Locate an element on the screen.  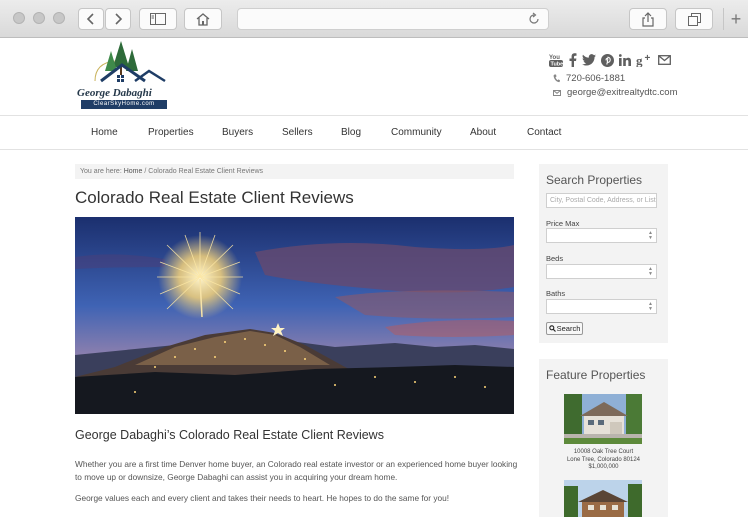
breadcrumb-current: Colorado Real Estate Client Reviews is located at coordinates (206, 171).